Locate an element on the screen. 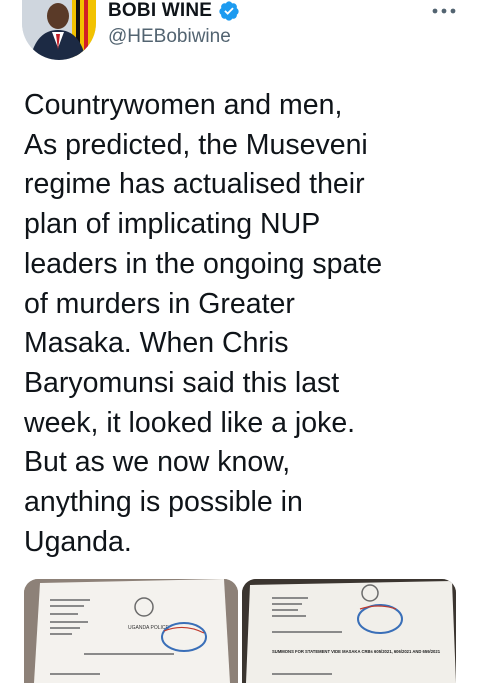 This screenshot has height=683, width=477. author-name-row: BOBI WINE is located at coordinates (174, 11).